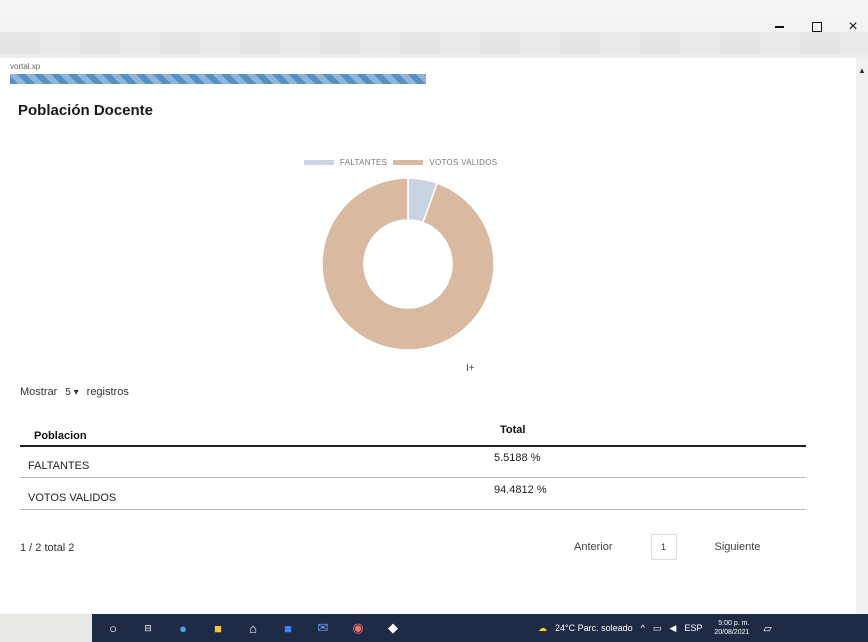  Describe the element at coordinates (47, 548) in the screenshot. I see `pagination-info: 1 / 2 total 2` at that location.